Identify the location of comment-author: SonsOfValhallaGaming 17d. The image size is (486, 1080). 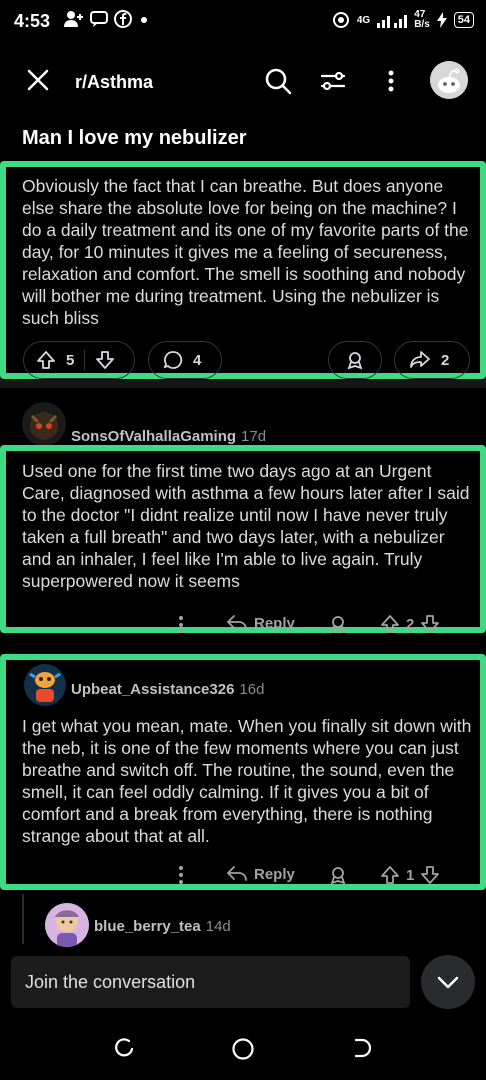
(168, 436).